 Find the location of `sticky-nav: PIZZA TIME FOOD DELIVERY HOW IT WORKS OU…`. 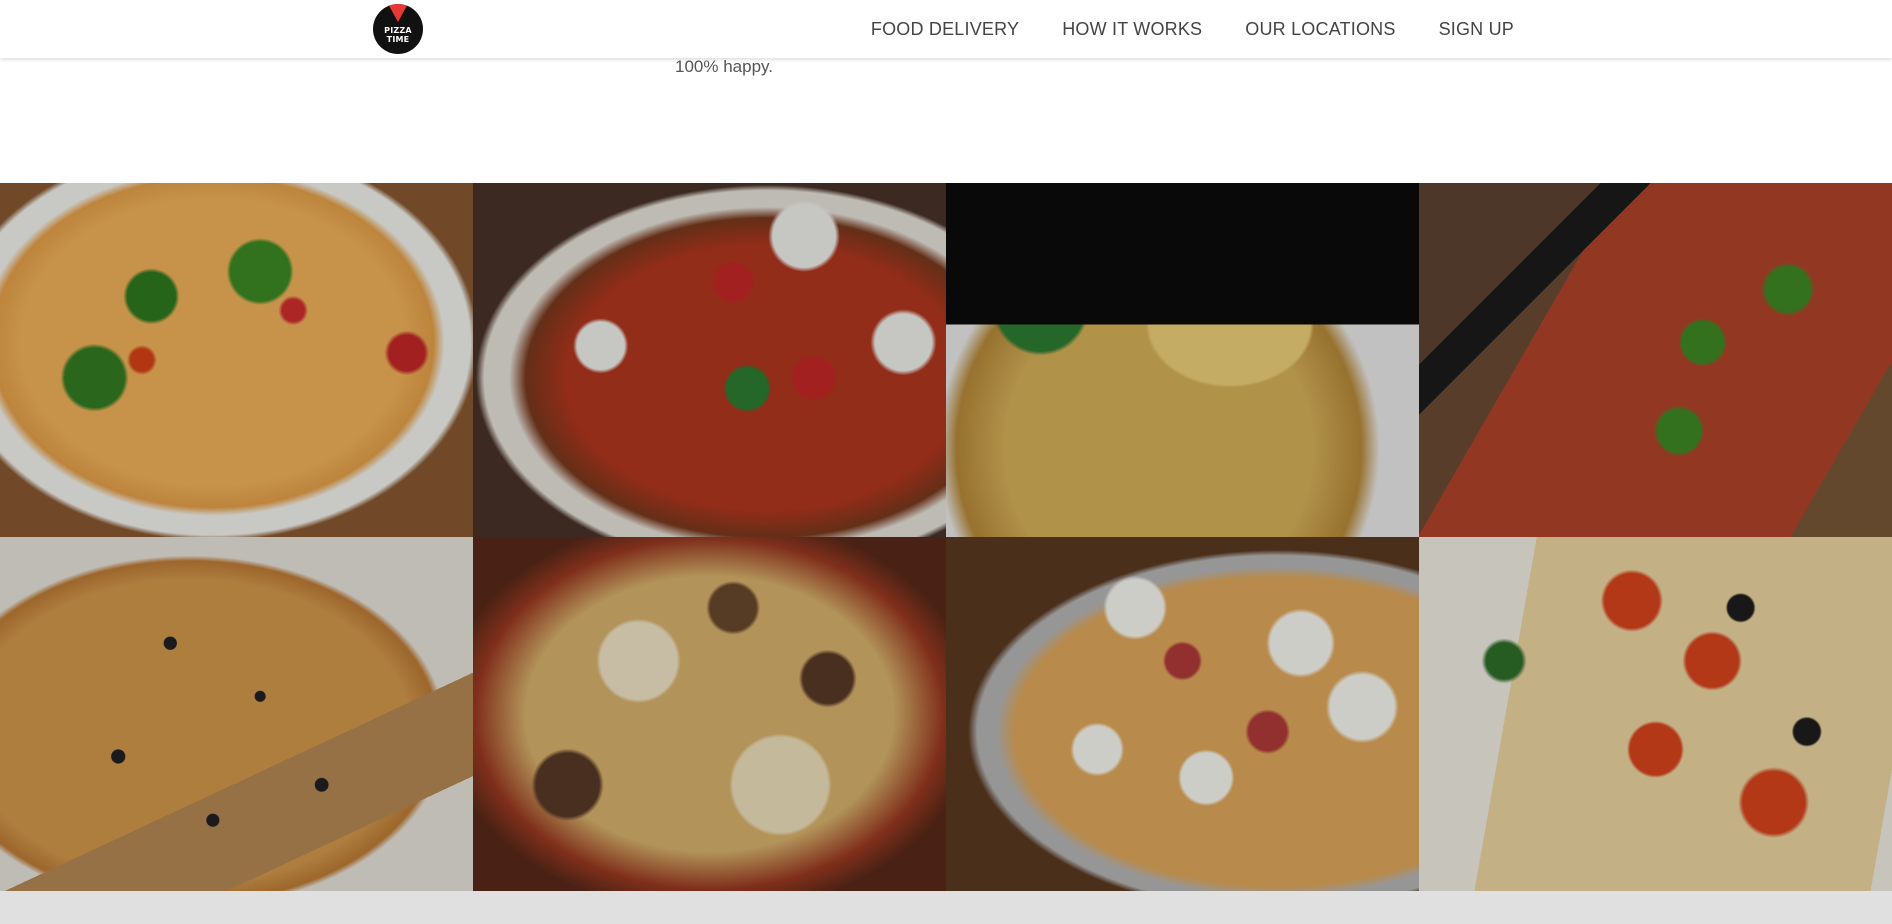

sticky-nav: PIZZA TIME FOOD DELIVERY HOW IT WORKS OU… is located at coordinates (946, 29).